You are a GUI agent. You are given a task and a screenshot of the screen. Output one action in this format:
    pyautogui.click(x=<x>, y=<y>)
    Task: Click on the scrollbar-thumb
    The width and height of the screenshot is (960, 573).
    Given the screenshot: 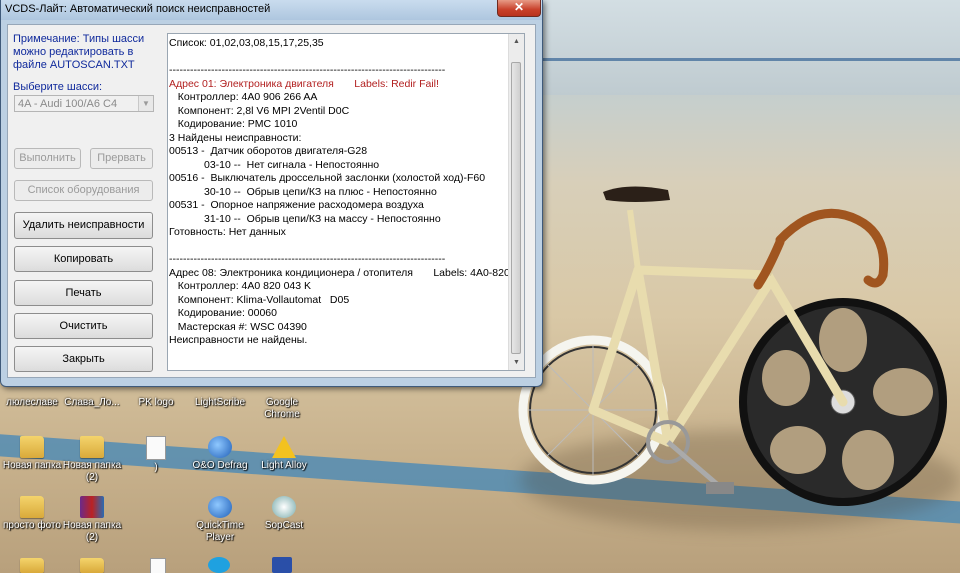 What is the action you would take?
    pyautogui.click(x=516, y=208)
    